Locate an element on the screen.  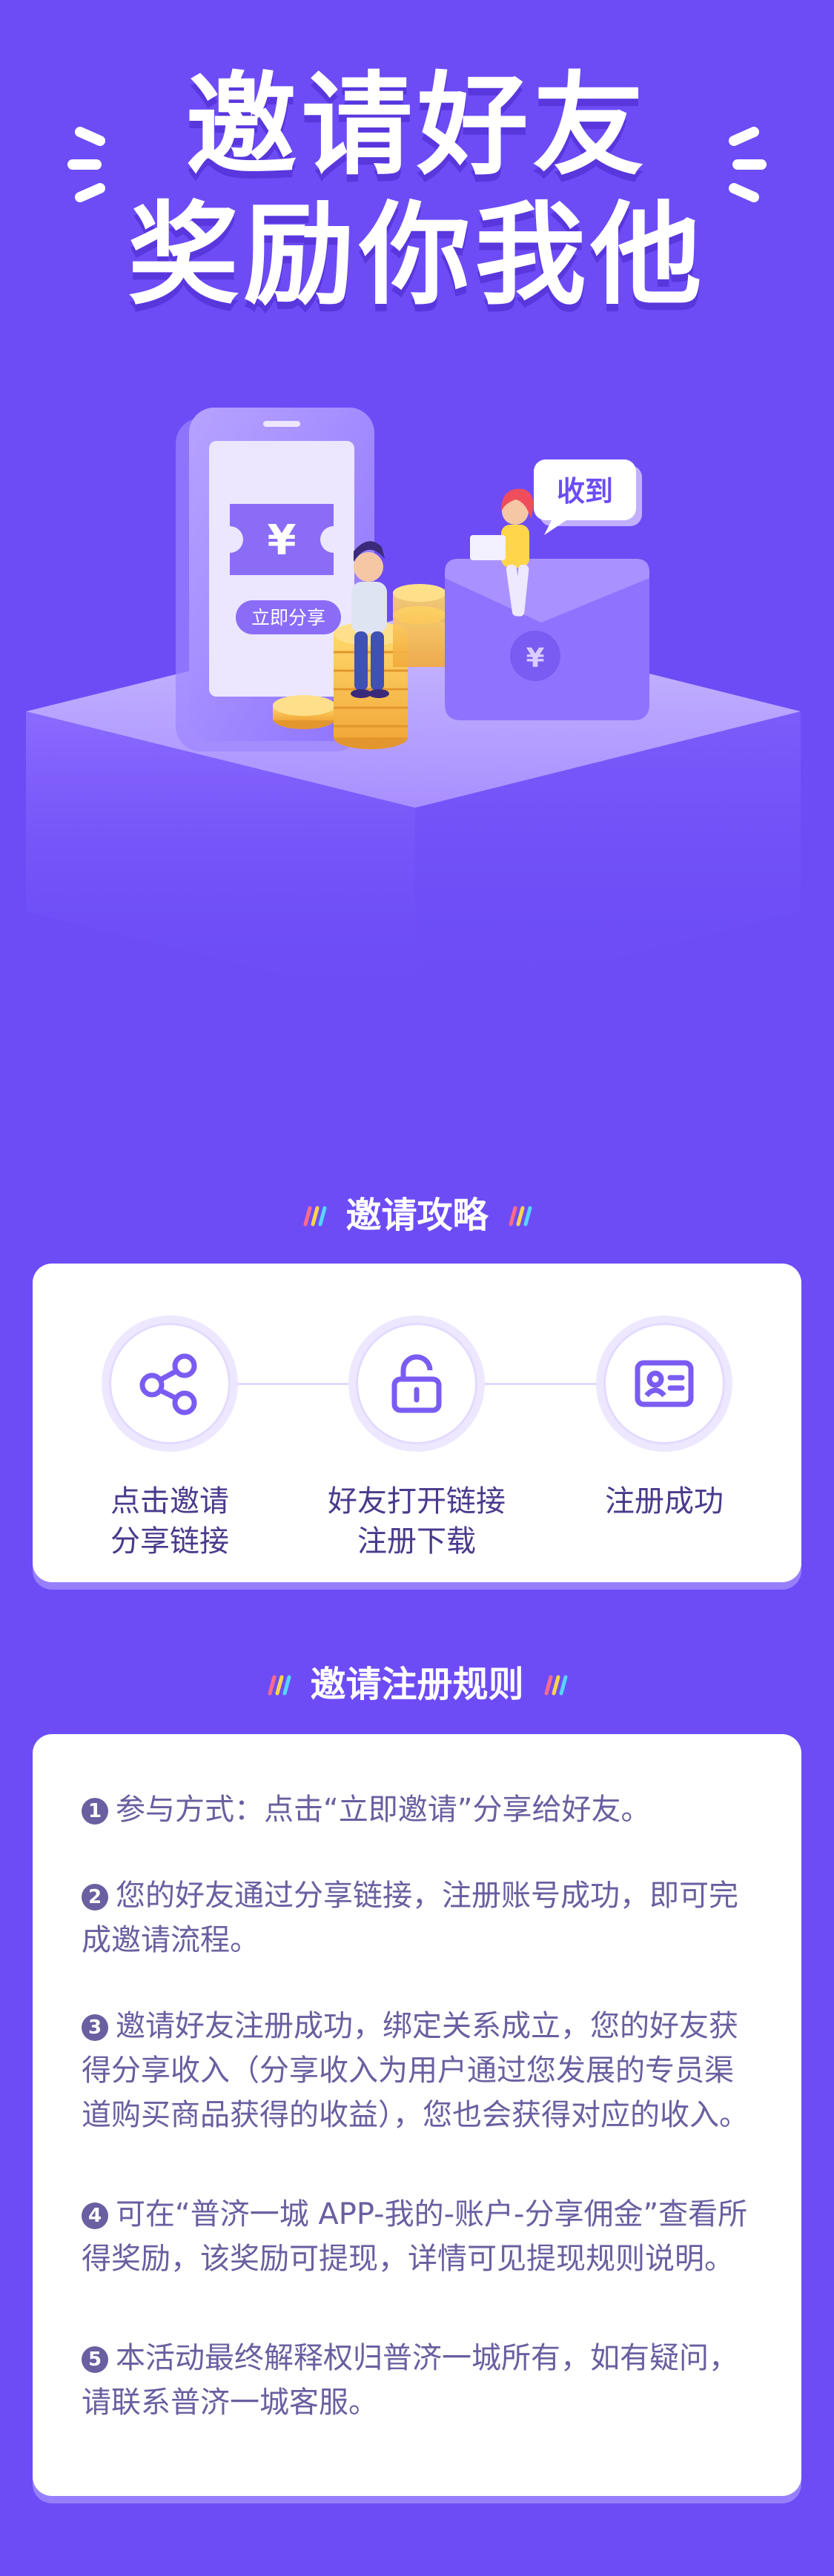
step-click-invite: 点击邀请 分享链接 is located at coordinates (170, 1438).